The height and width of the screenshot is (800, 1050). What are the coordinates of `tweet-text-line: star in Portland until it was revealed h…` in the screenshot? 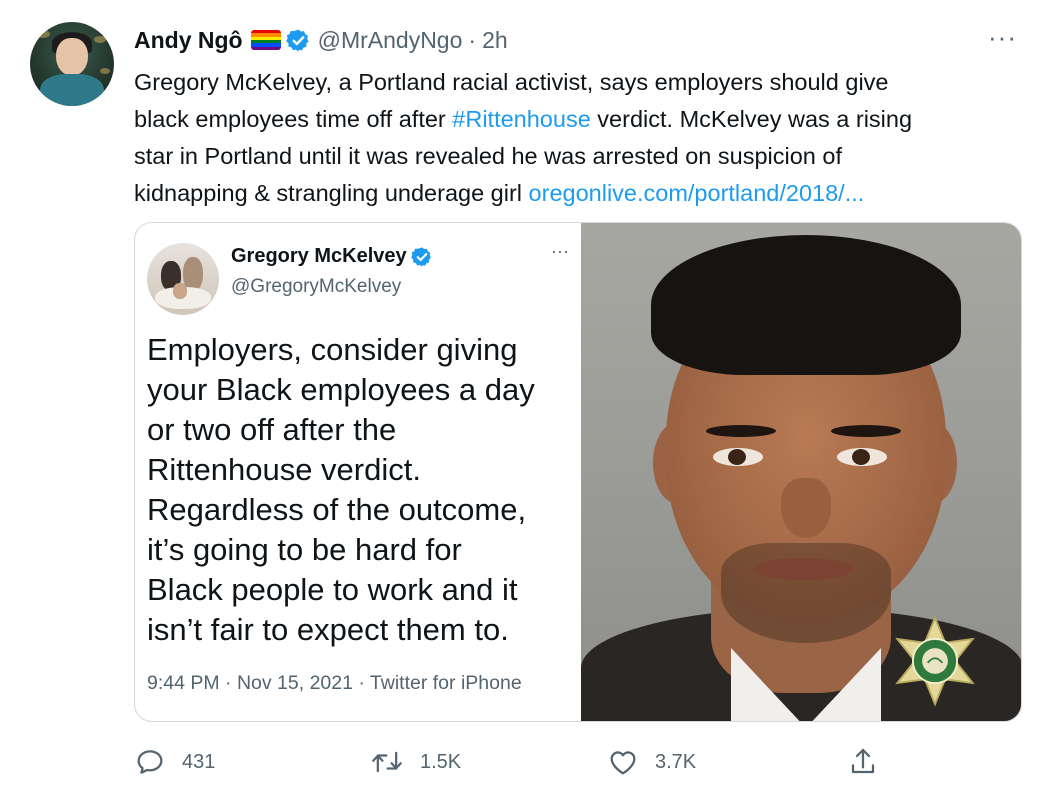 It's located at (488, 156).